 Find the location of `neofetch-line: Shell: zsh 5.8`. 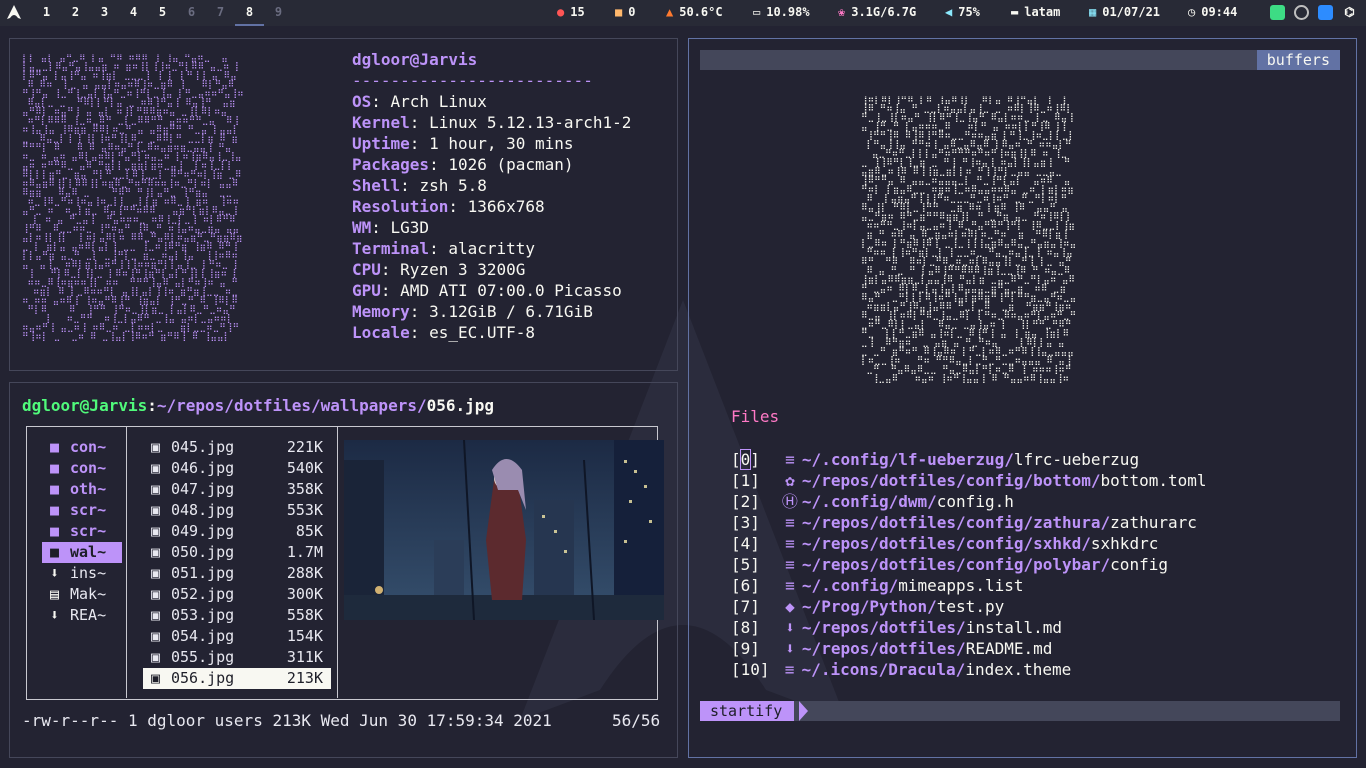

neofetch-line: Shell: zsh 5.8 is located at coordinates (419, 185).